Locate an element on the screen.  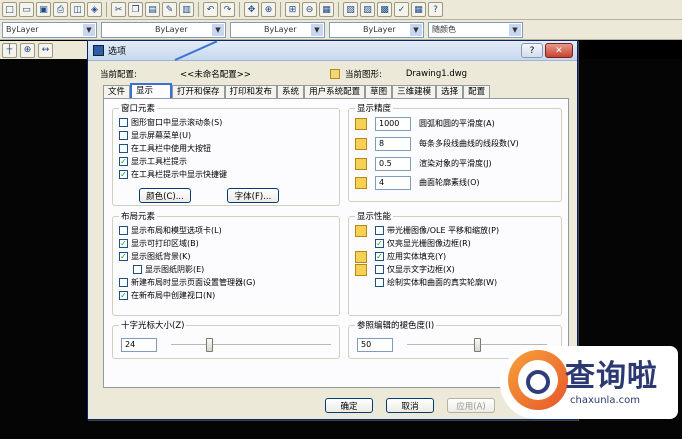
copy-icon: ❐ is located at coordinates (135, 9).